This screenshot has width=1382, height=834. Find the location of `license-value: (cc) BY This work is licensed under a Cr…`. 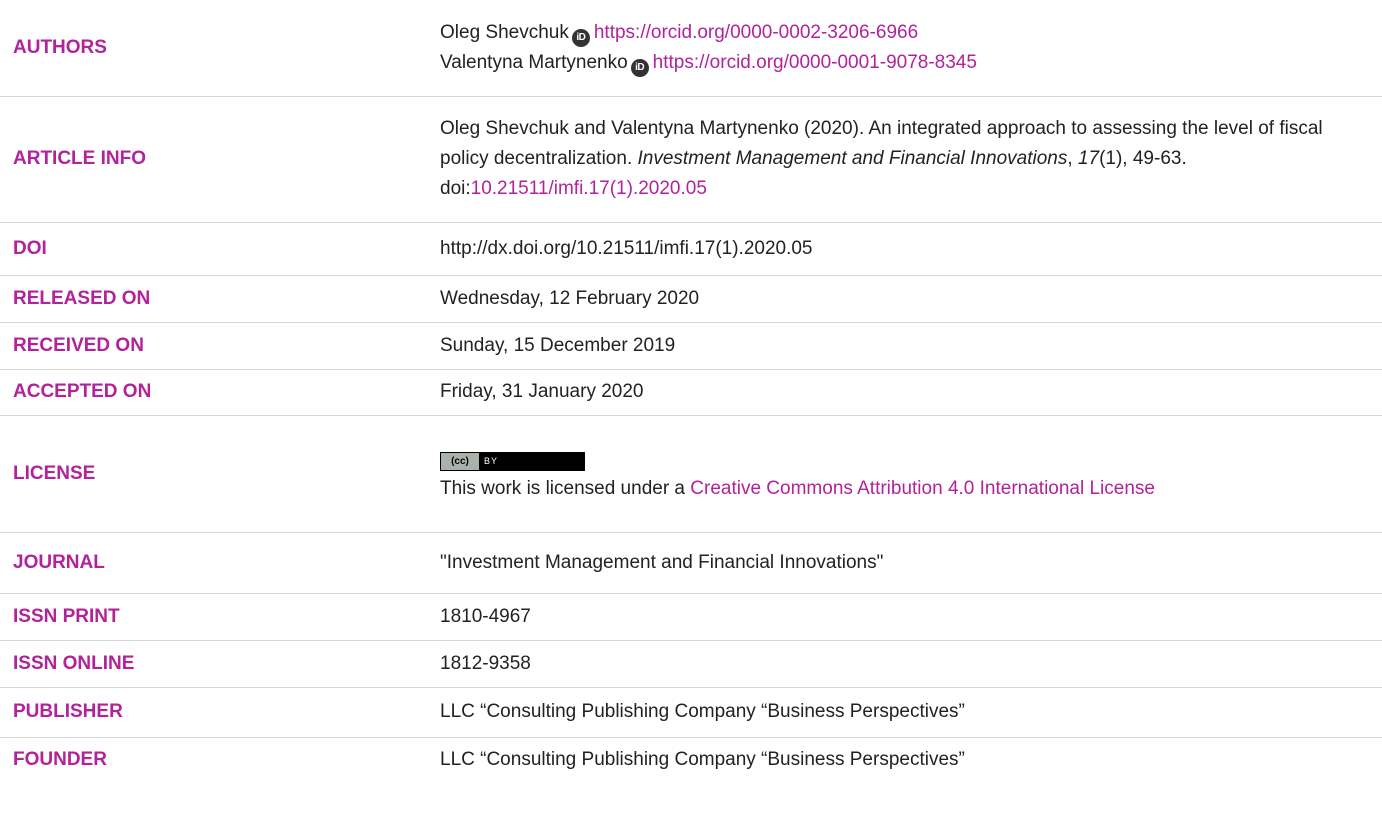

license-value: (cc) BY This work is licensed under a Cr… is located at coordinates (911, 473).